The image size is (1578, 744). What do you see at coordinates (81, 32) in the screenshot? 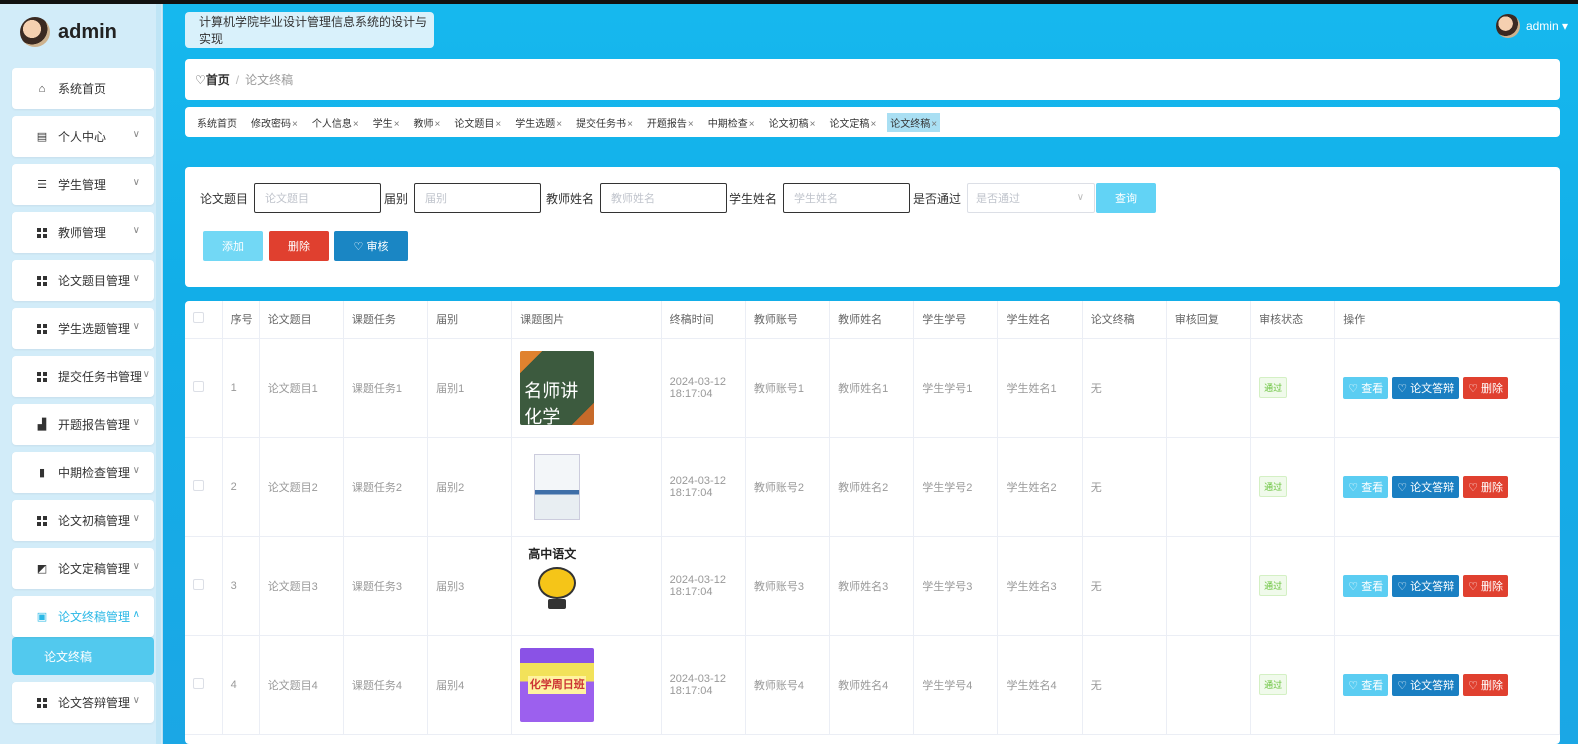
I see `brand: admin` at bounding box center [81, 32].